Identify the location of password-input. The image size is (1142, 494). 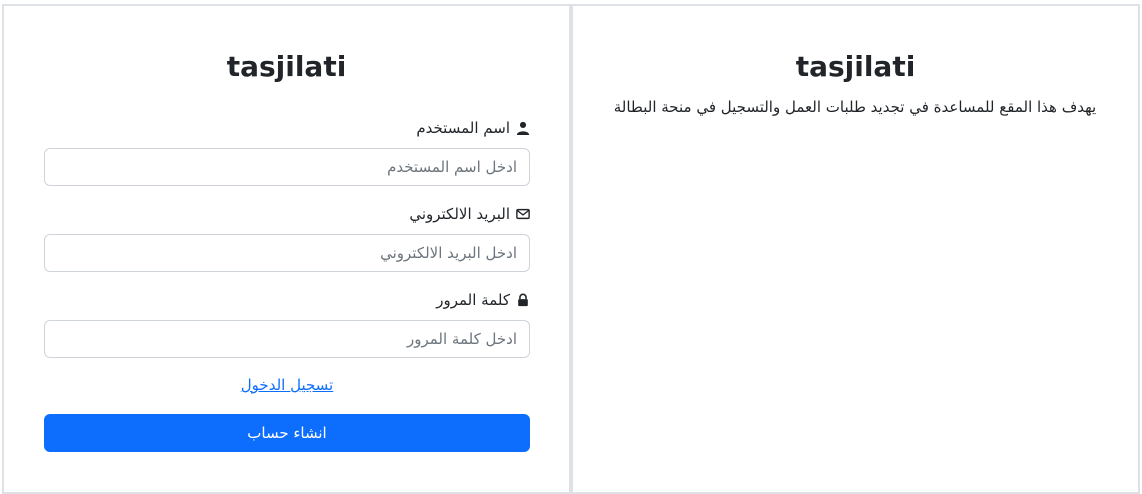
(287, 339).